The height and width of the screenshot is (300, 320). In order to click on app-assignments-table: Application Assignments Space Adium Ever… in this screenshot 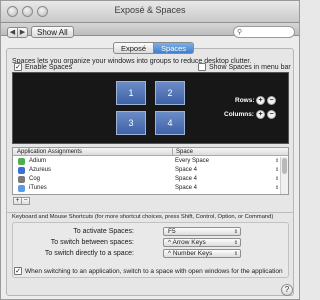, I will do `click(150, 171)`.